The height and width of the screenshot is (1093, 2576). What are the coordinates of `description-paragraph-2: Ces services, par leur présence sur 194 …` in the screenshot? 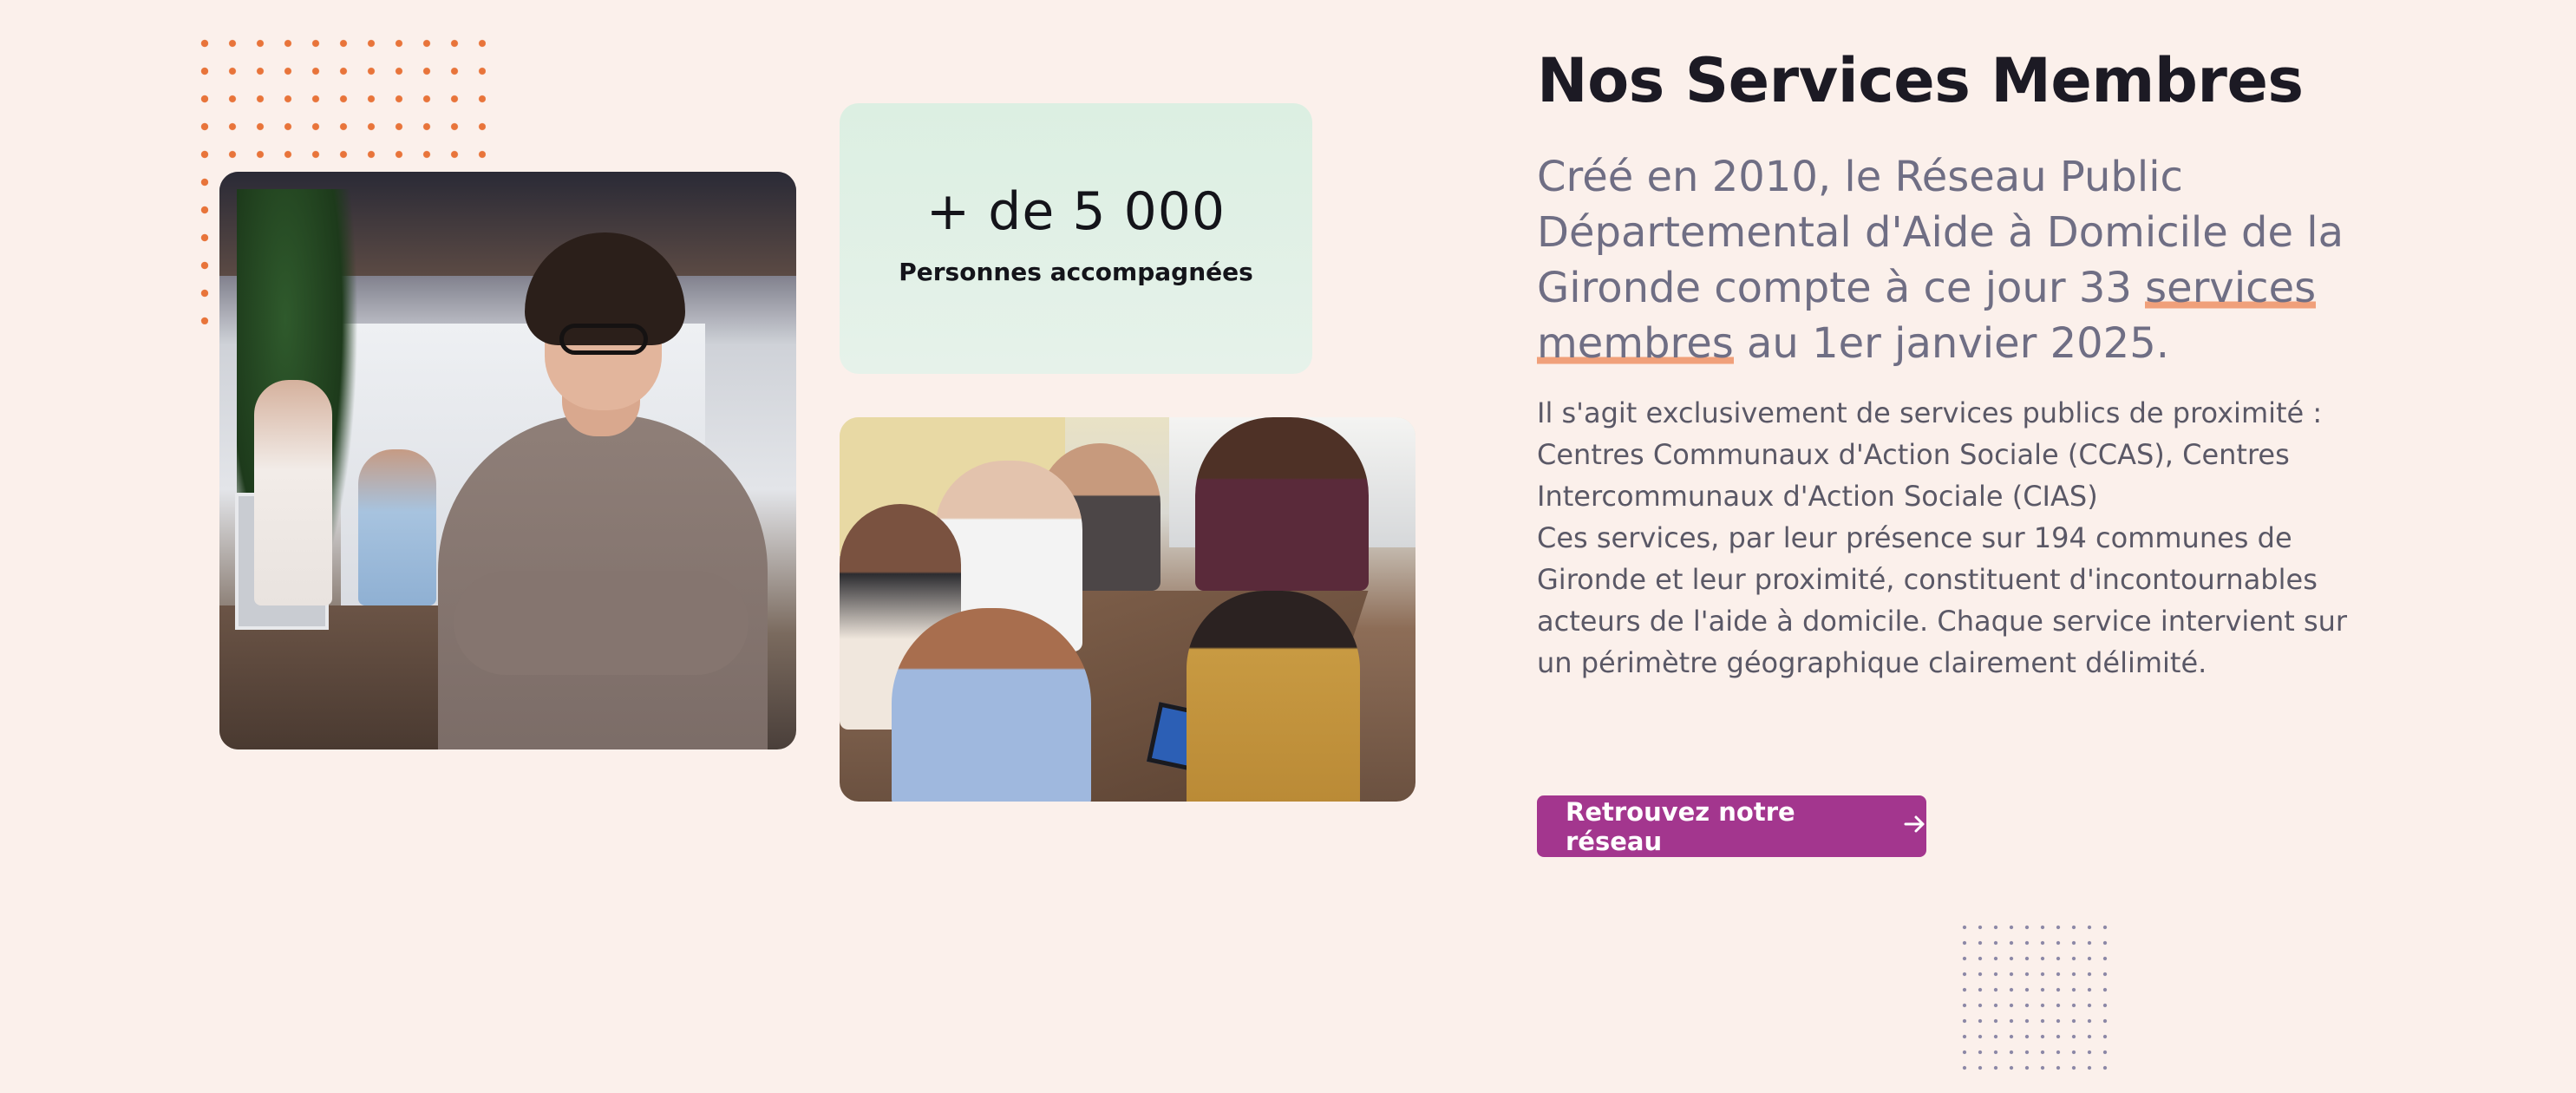 It's located at (1942, 600).